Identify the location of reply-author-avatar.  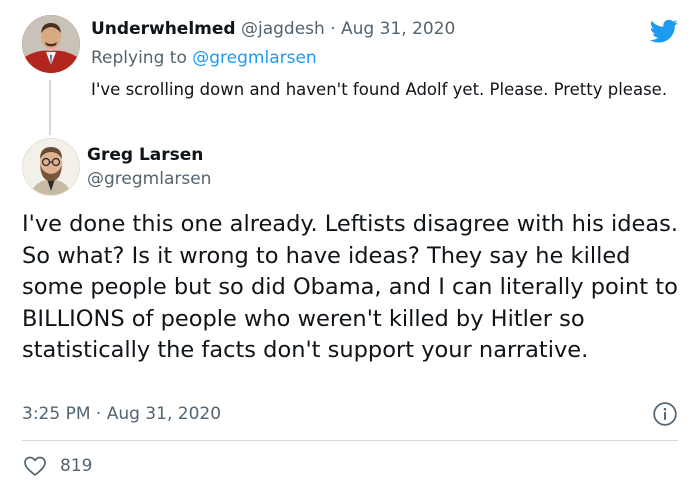
(51, 44).